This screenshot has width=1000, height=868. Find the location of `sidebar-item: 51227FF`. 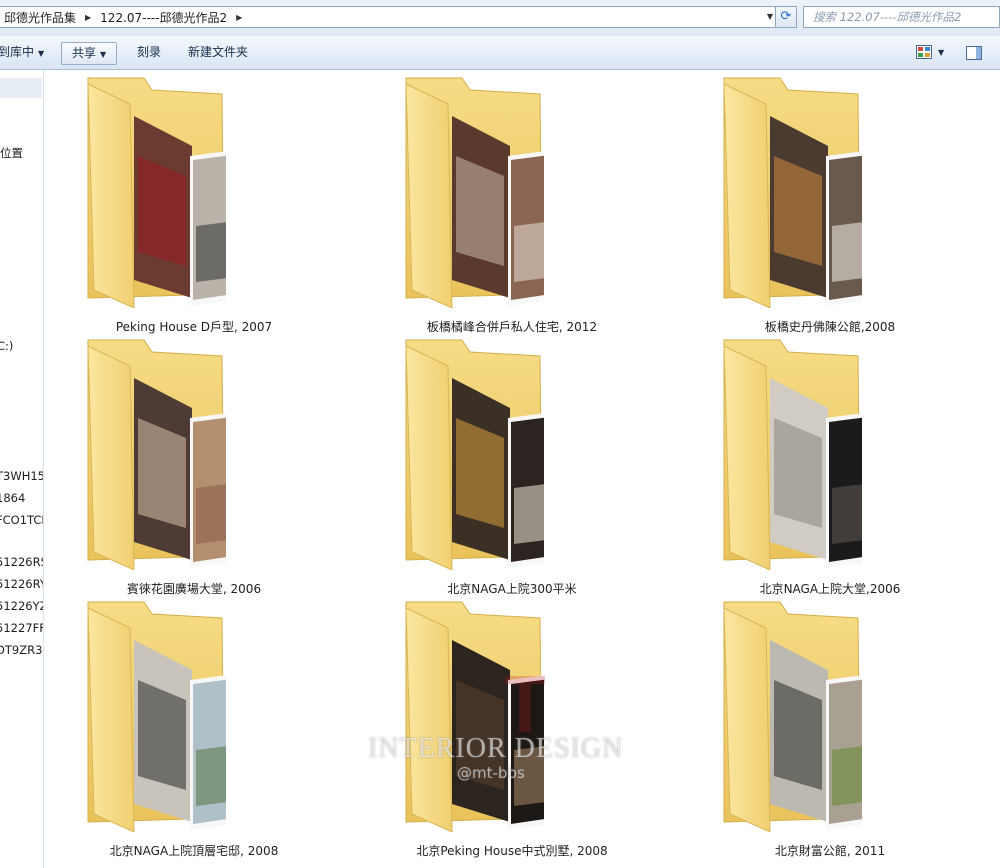

sidebar-item: 51227FF is located at coordinates (21, 628).